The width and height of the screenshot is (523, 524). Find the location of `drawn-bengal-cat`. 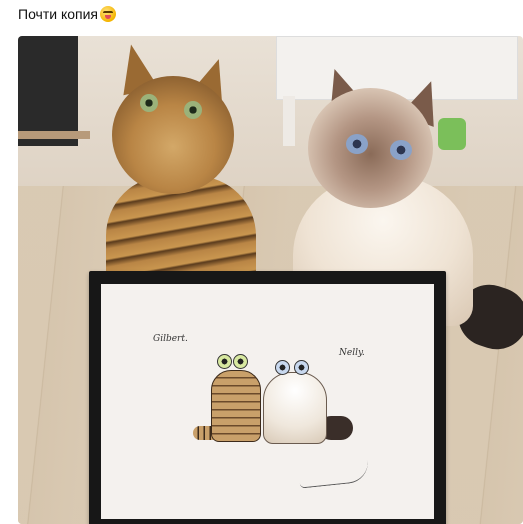

drawn-bengal-cat is located at coordinates (236, 406).